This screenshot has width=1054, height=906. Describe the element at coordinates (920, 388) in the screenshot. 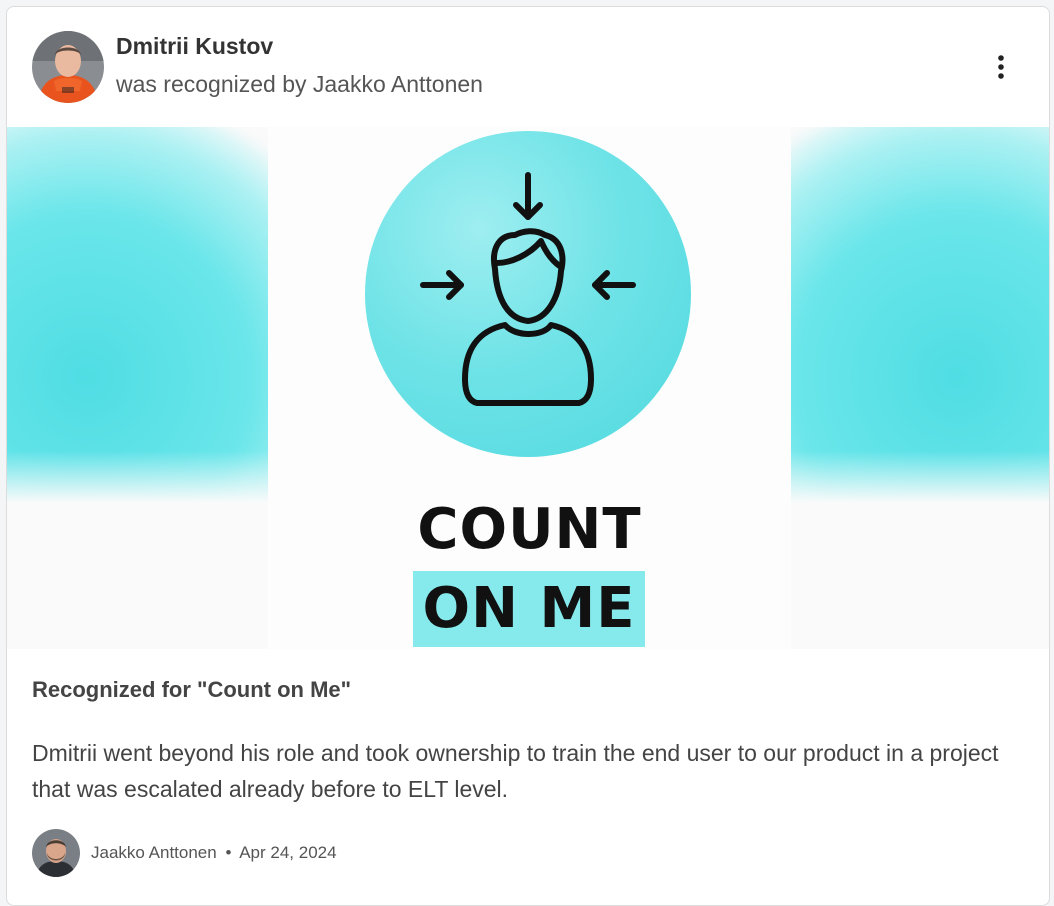

I see `banner-fade-right` at that location.